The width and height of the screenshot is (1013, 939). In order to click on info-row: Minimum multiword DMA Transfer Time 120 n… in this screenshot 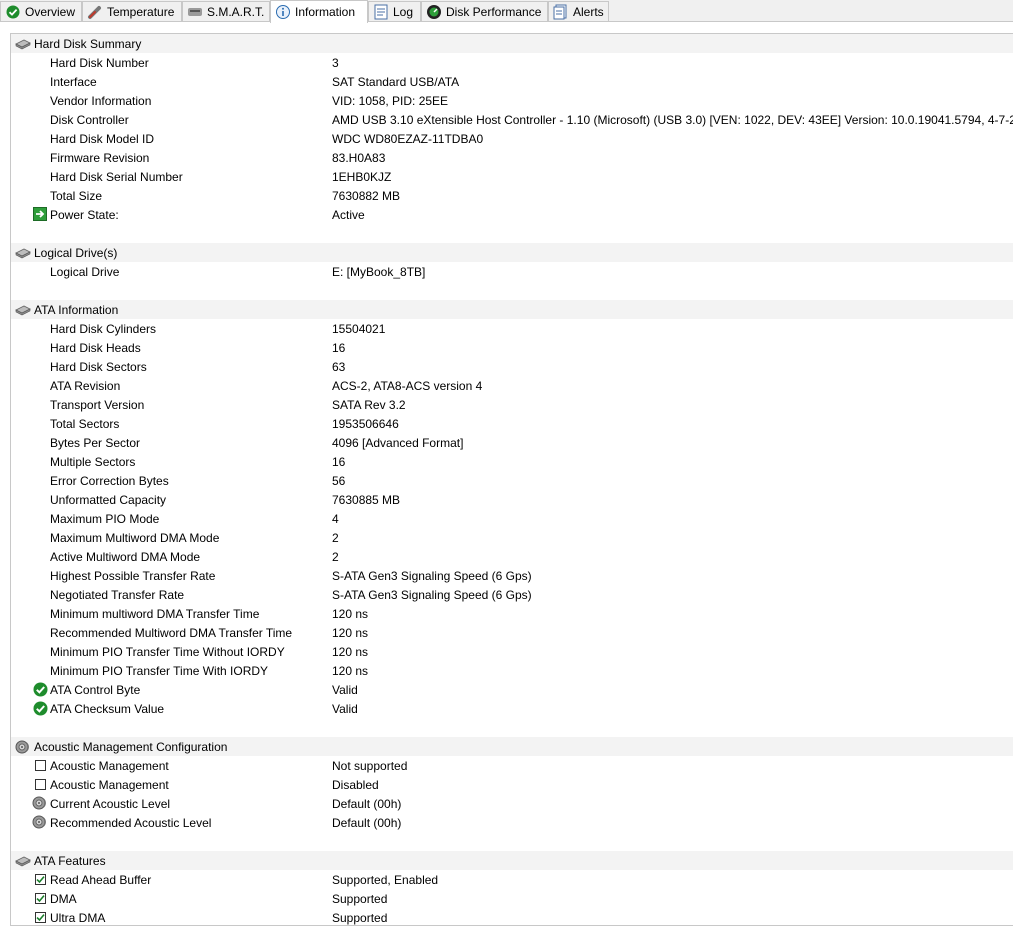, I will do `click(512, 613)`.